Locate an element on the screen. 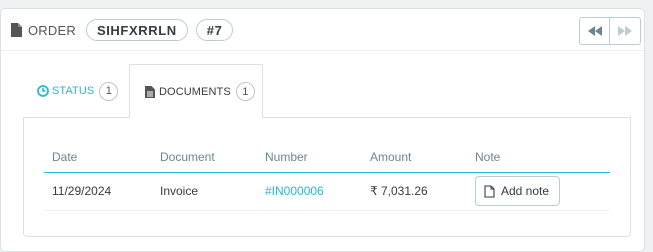  tab-documents: DOCUMENTS 1 is located at coordinates (196, 91).